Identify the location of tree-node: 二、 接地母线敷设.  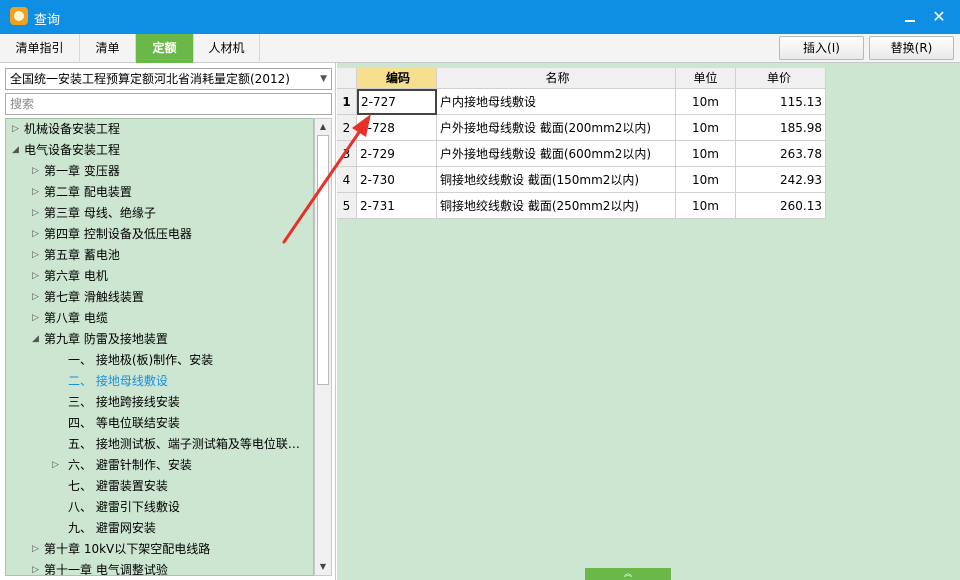
(159, 381).